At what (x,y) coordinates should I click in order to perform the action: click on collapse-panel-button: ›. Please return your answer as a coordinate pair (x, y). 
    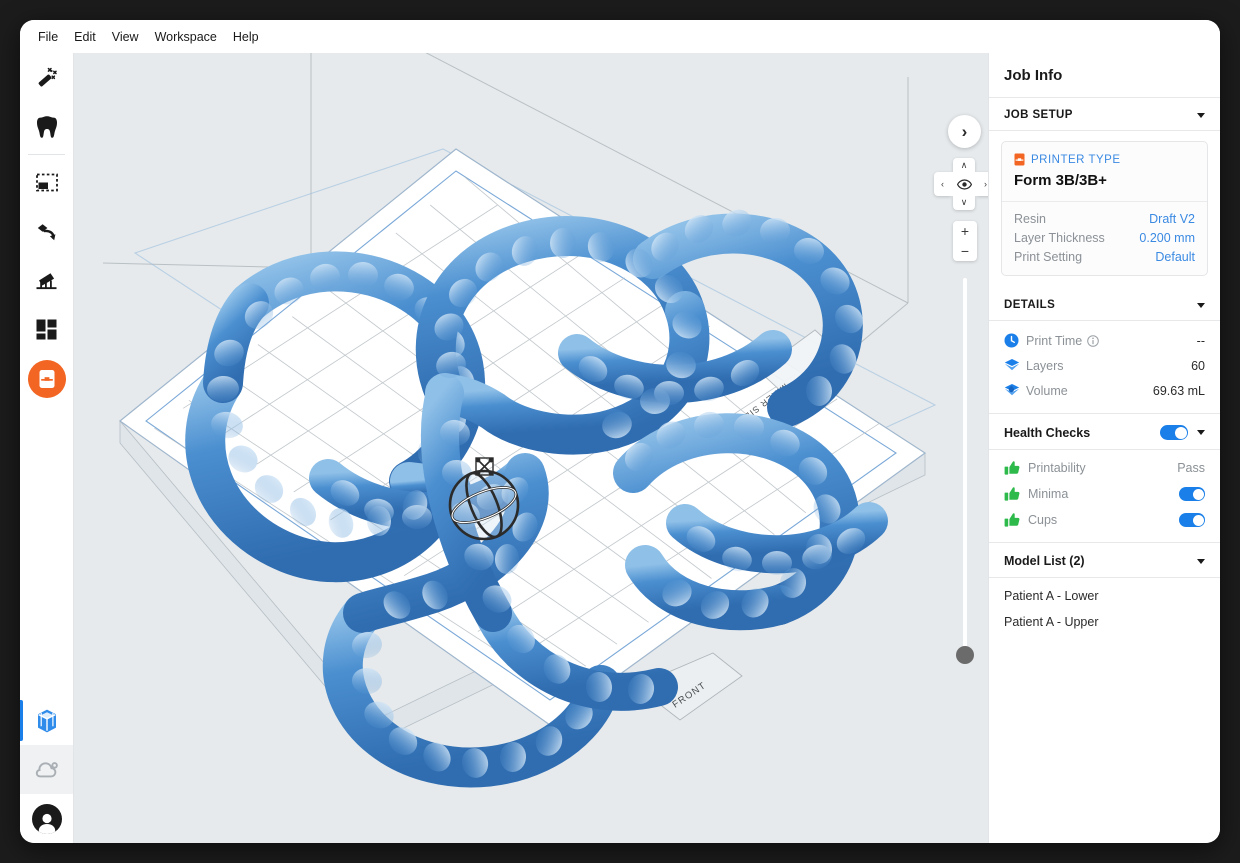
    Looking at the image, I should click on (964, 131).